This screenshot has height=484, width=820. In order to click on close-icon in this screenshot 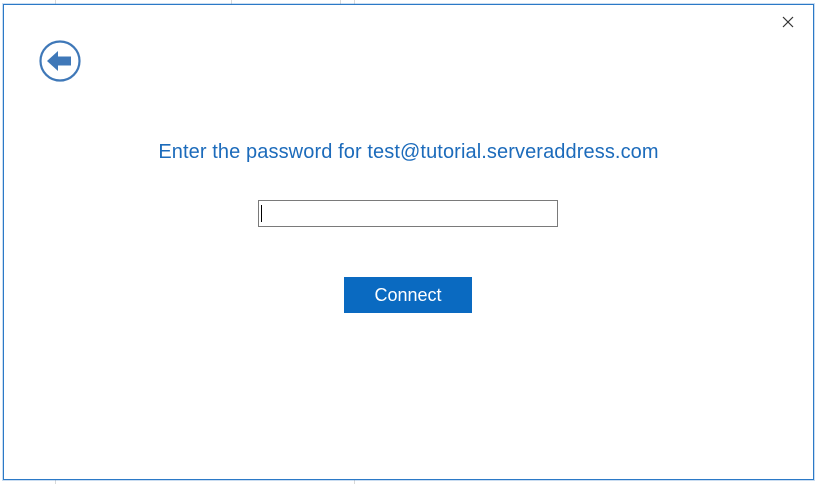, I will do `click(788, 22)`.